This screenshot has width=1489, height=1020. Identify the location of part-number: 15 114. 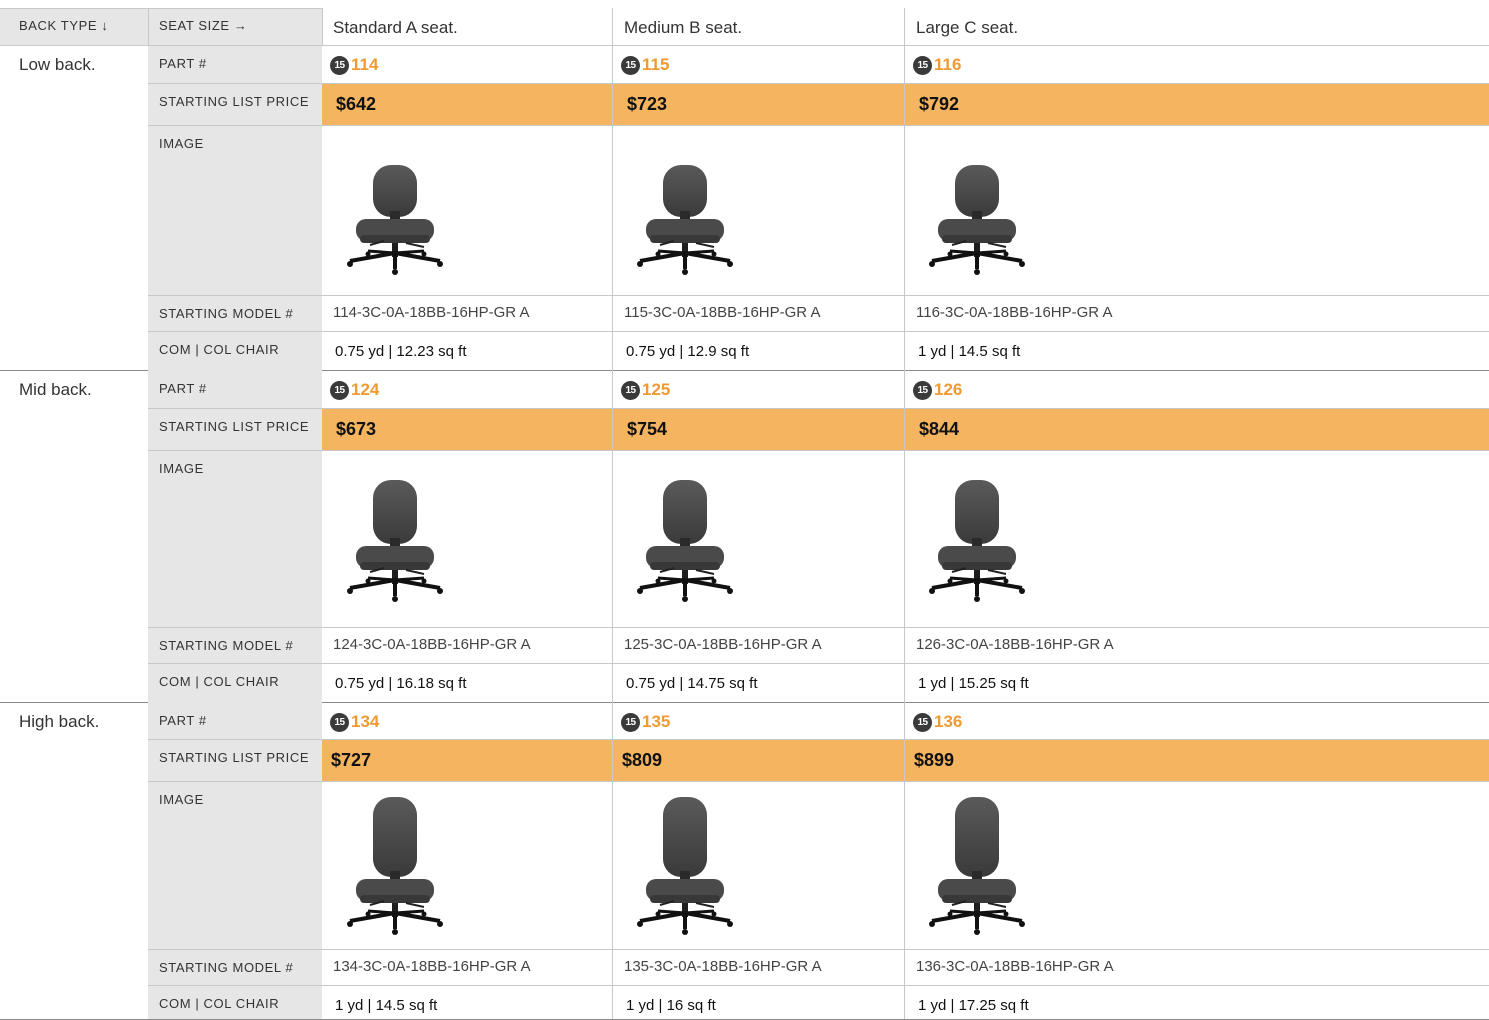
(354, 65).